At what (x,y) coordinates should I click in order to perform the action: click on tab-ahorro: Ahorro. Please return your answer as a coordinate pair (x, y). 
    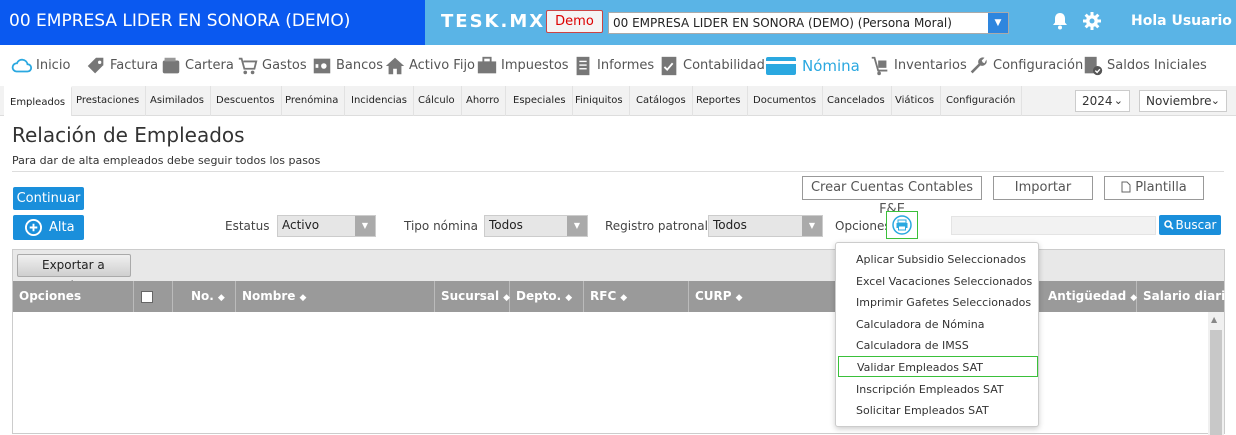
    Looking at the image, I should click on (483, 101).